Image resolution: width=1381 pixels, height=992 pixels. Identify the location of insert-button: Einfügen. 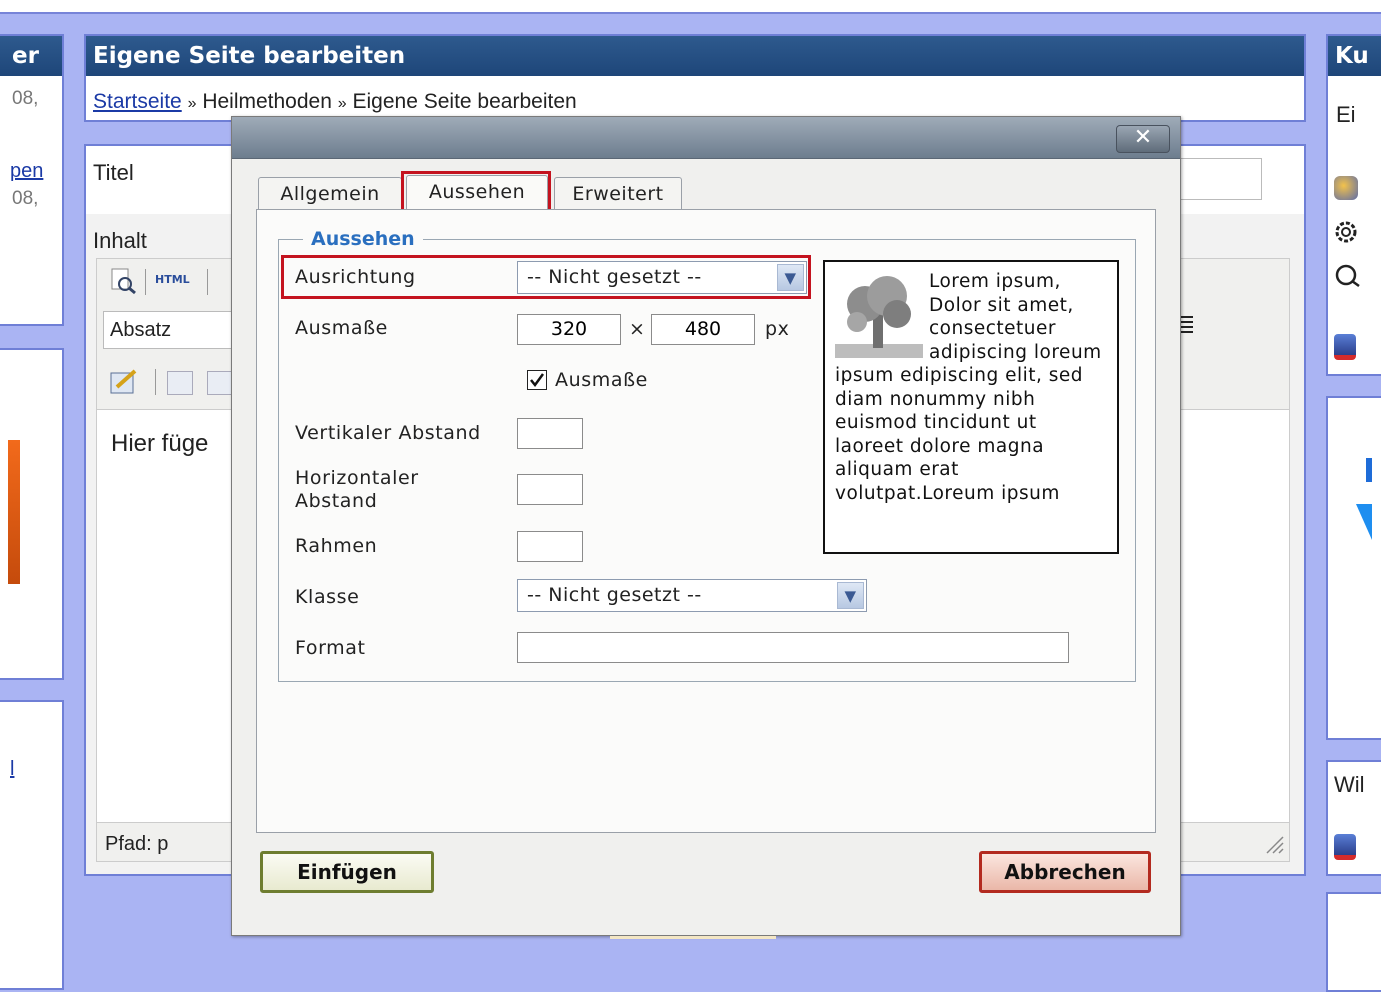
(347, 872).